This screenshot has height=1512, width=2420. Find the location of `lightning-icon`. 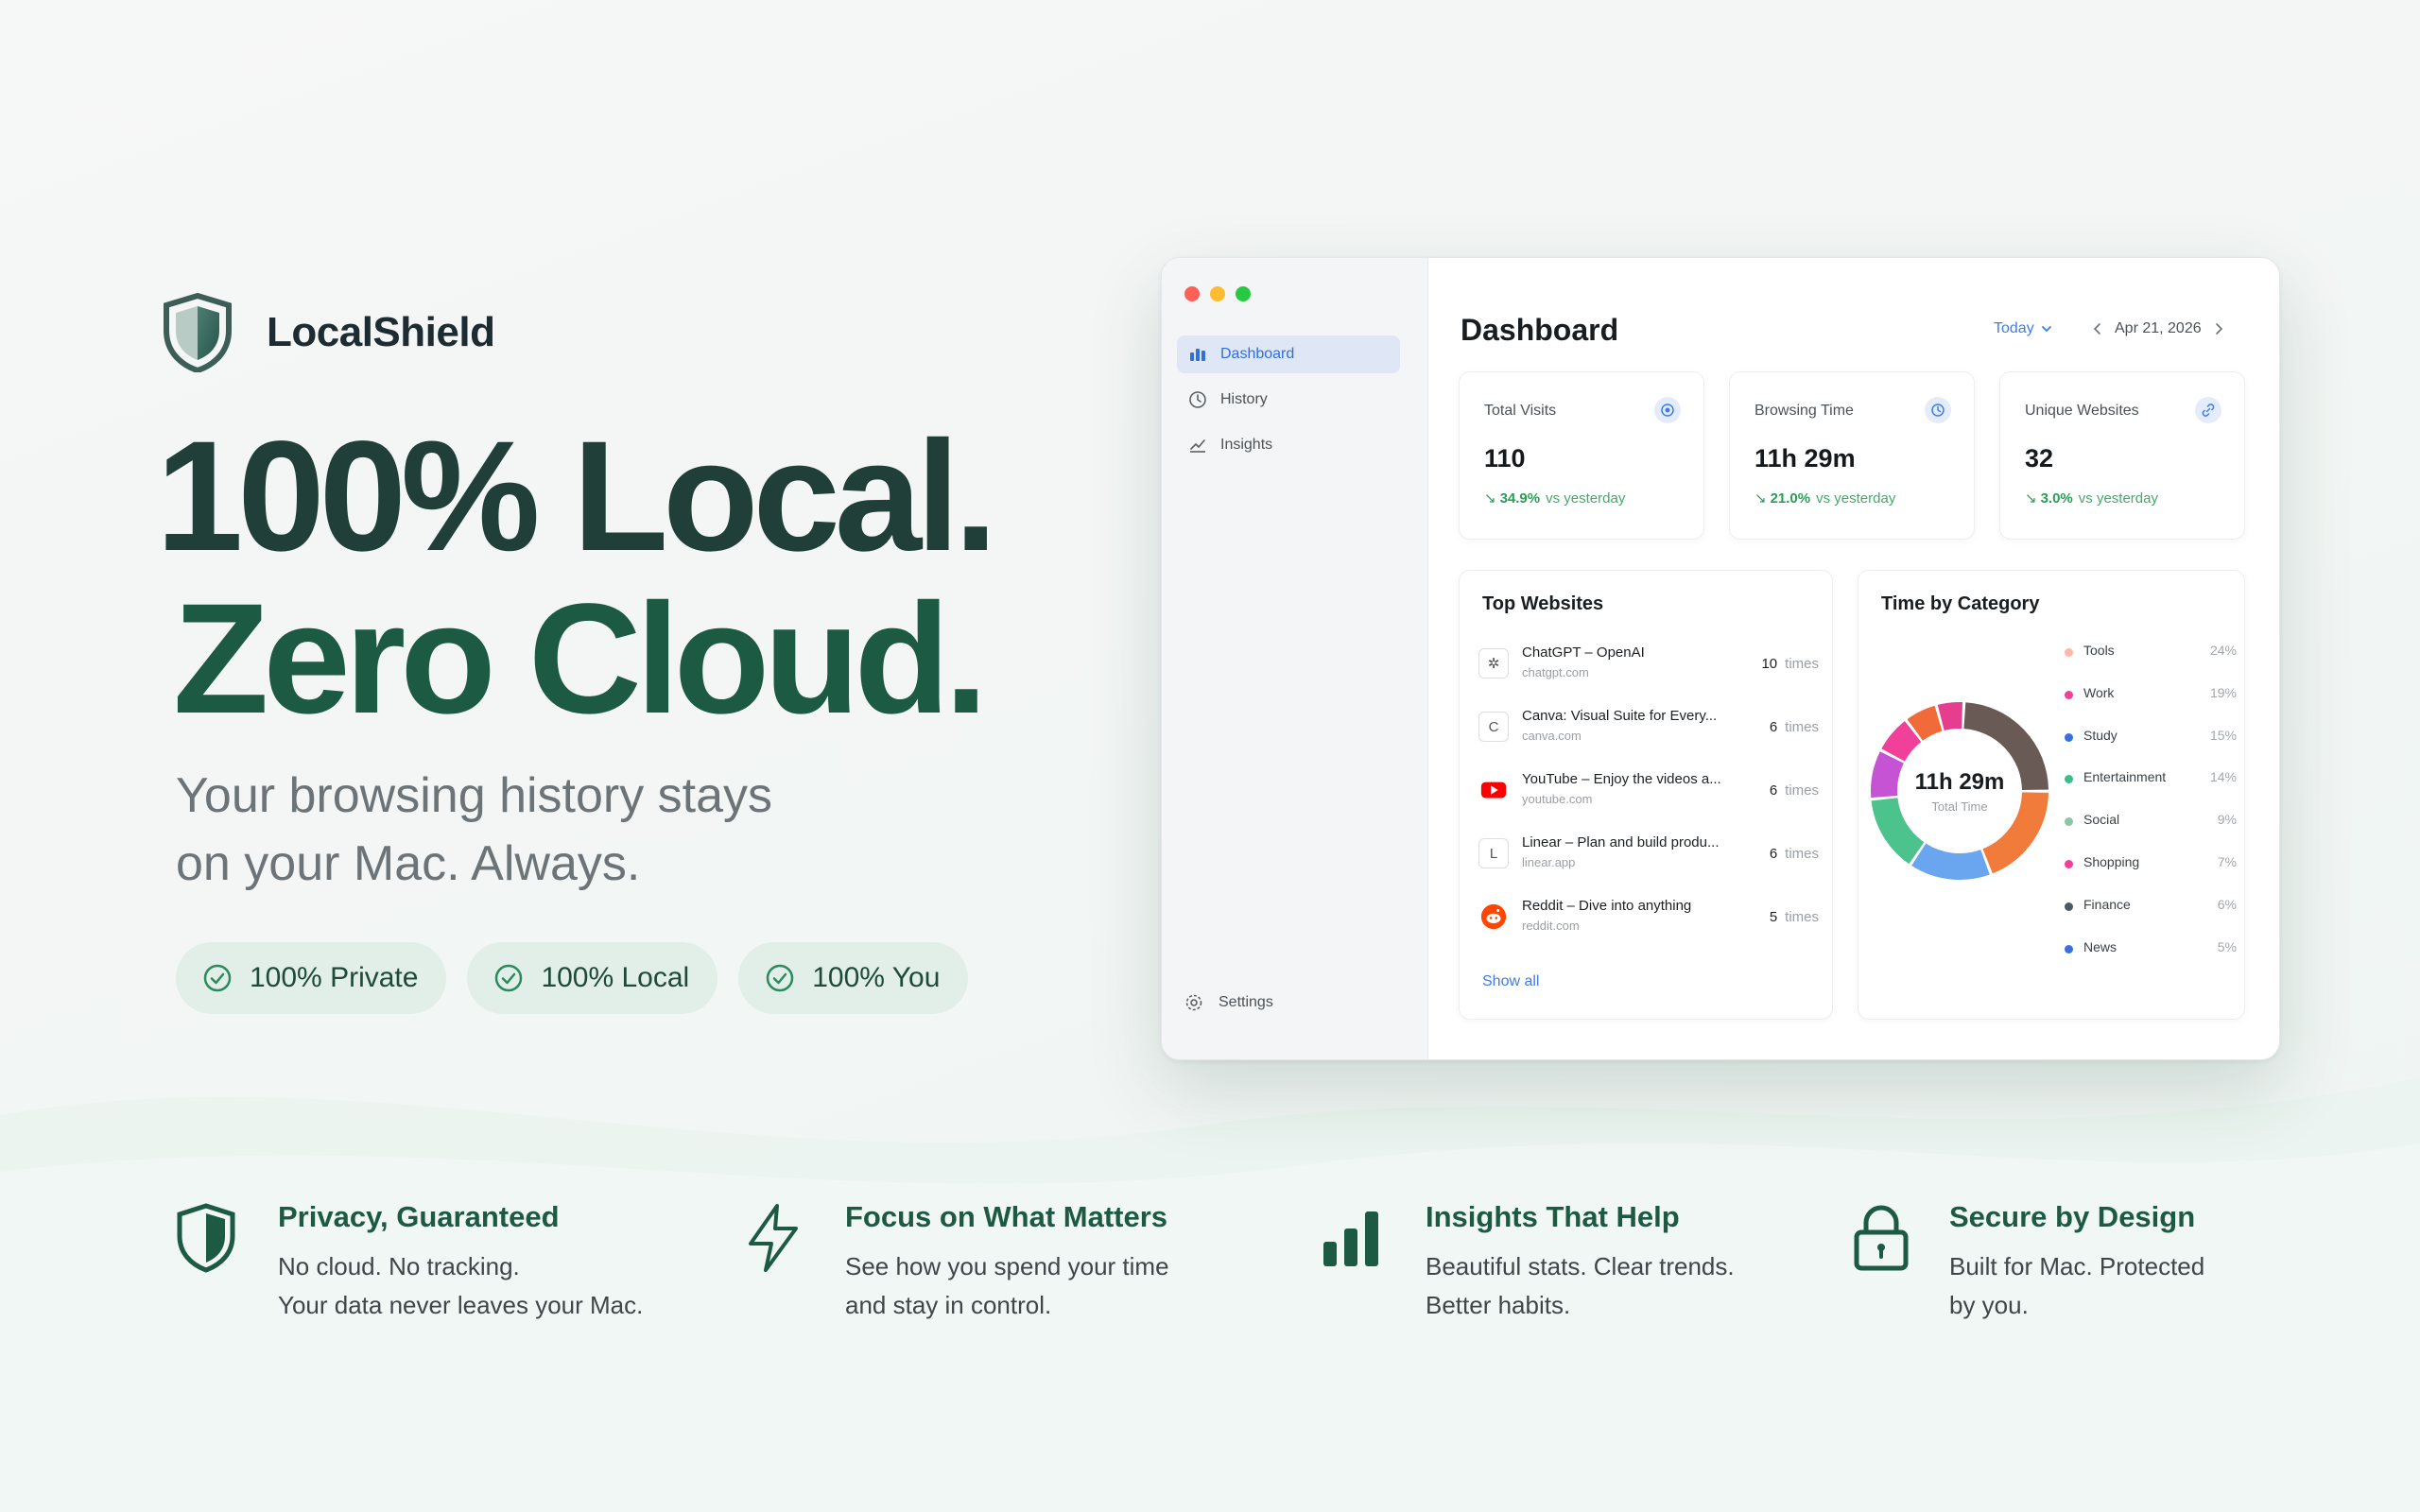

lightning-icon is located at coordinates (774, 1238).